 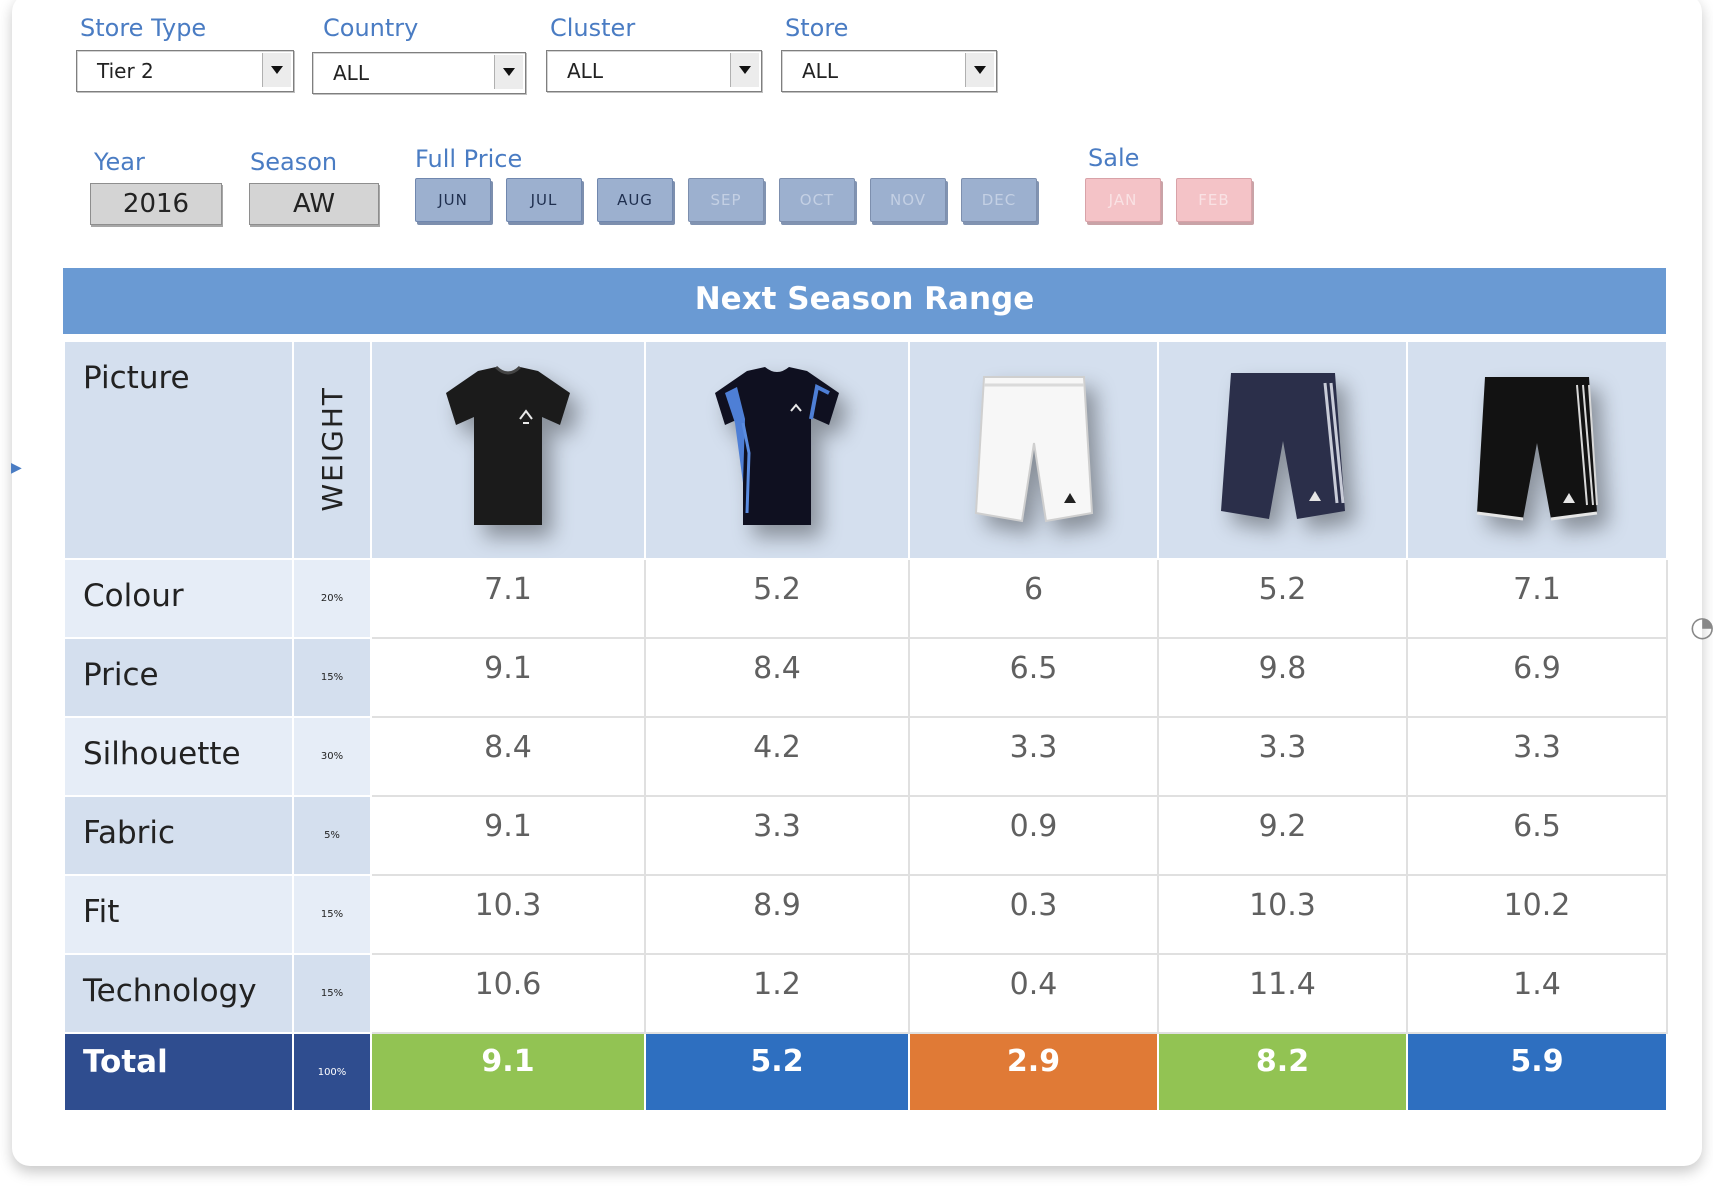 I want to click on weight-fabric: 5%, so click(x=332, y=835).